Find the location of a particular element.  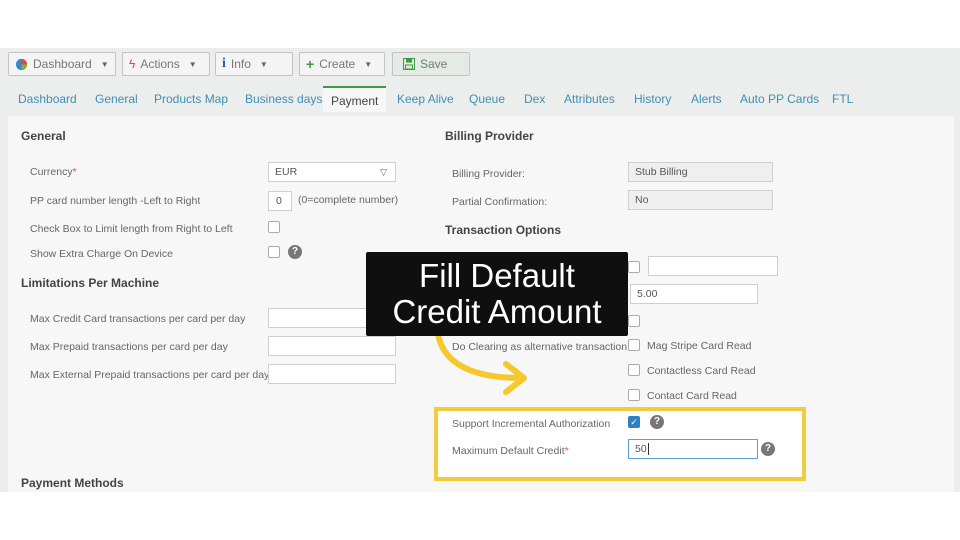

general-heading: General is located at coordinates (43, 136).